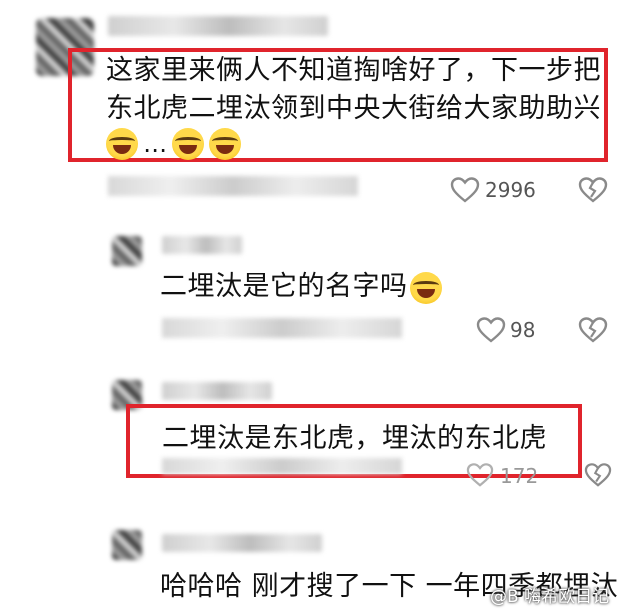  What do you see at coordinates (353, 70) in the screenshot?
I see `comment-text-line-1: 这家里来俩人不知道掏啥好了，下一步把` at bounding box center [353, 70].